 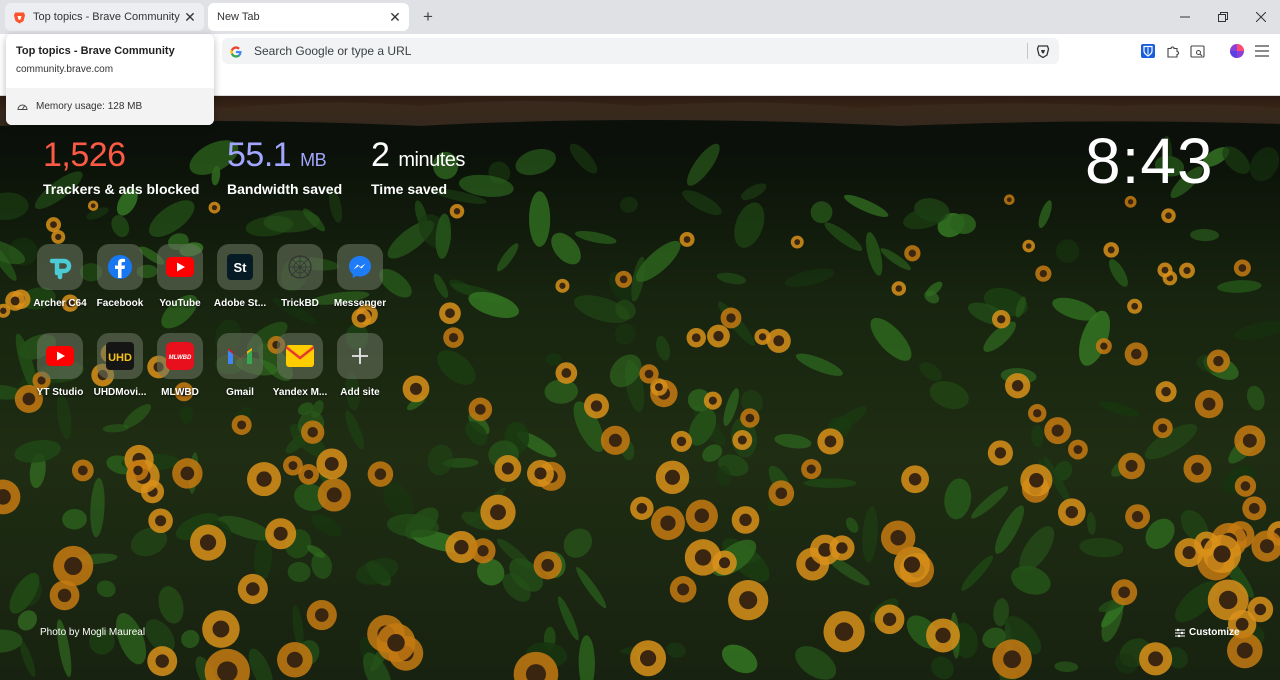 I want to click on tplink-icon, so click(x=60, y=267).